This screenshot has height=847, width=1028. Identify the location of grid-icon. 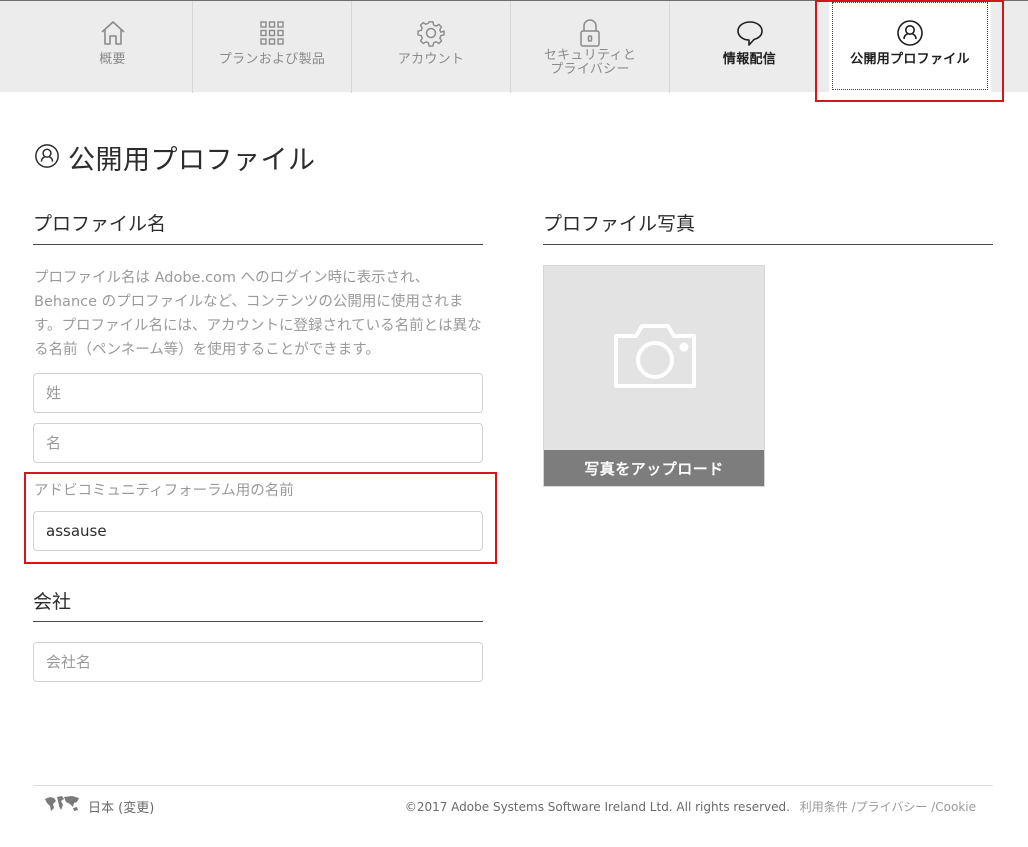
(272, 33).